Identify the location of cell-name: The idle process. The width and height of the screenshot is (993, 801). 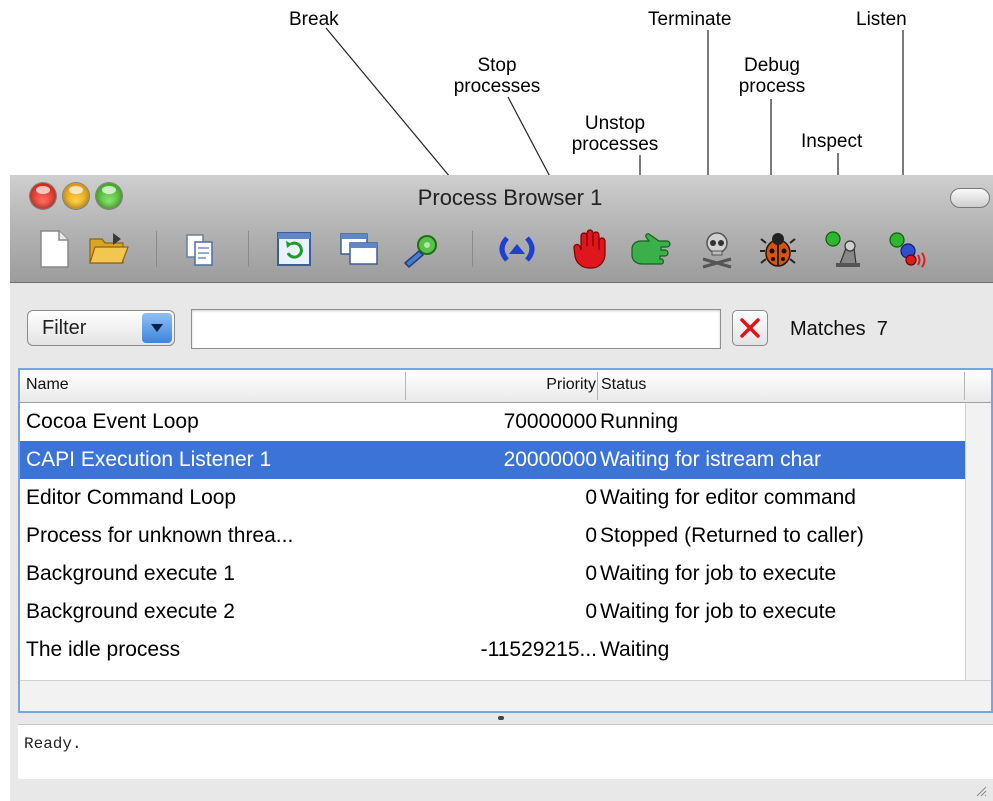
(103, 649).